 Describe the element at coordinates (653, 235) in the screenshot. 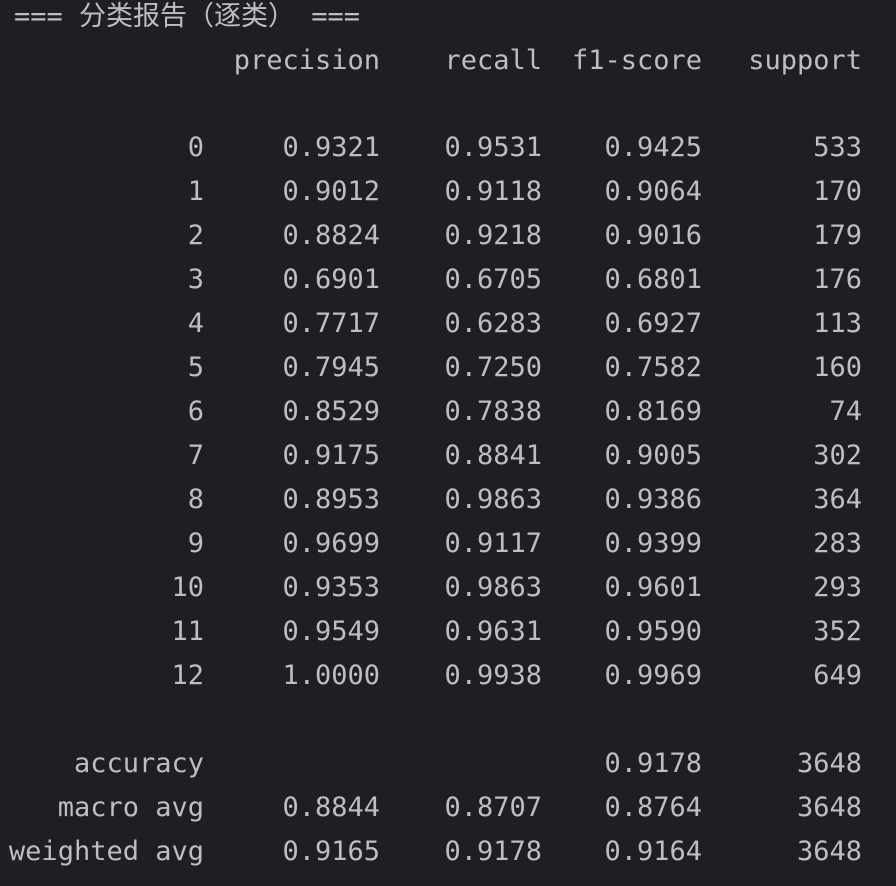

I see `f1-score-value: 0.9016` at that location.